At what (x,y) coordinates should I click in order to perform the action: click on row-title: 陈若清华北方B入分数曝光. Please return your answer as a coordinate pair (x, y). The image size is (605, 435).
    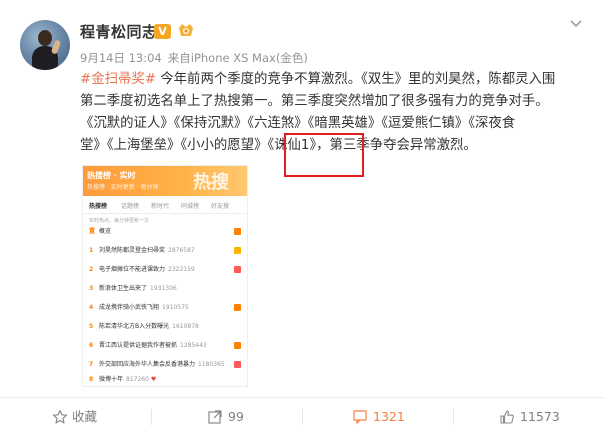
    Looking at the image, I should click on (134, 326).